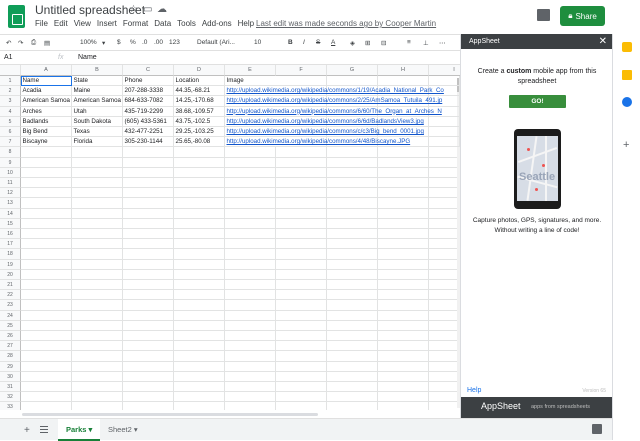  What do you see at coordinates (97, 121) in the screenshot?
I see `cell-b5: South Dakota` at bounding box center [97, 121].